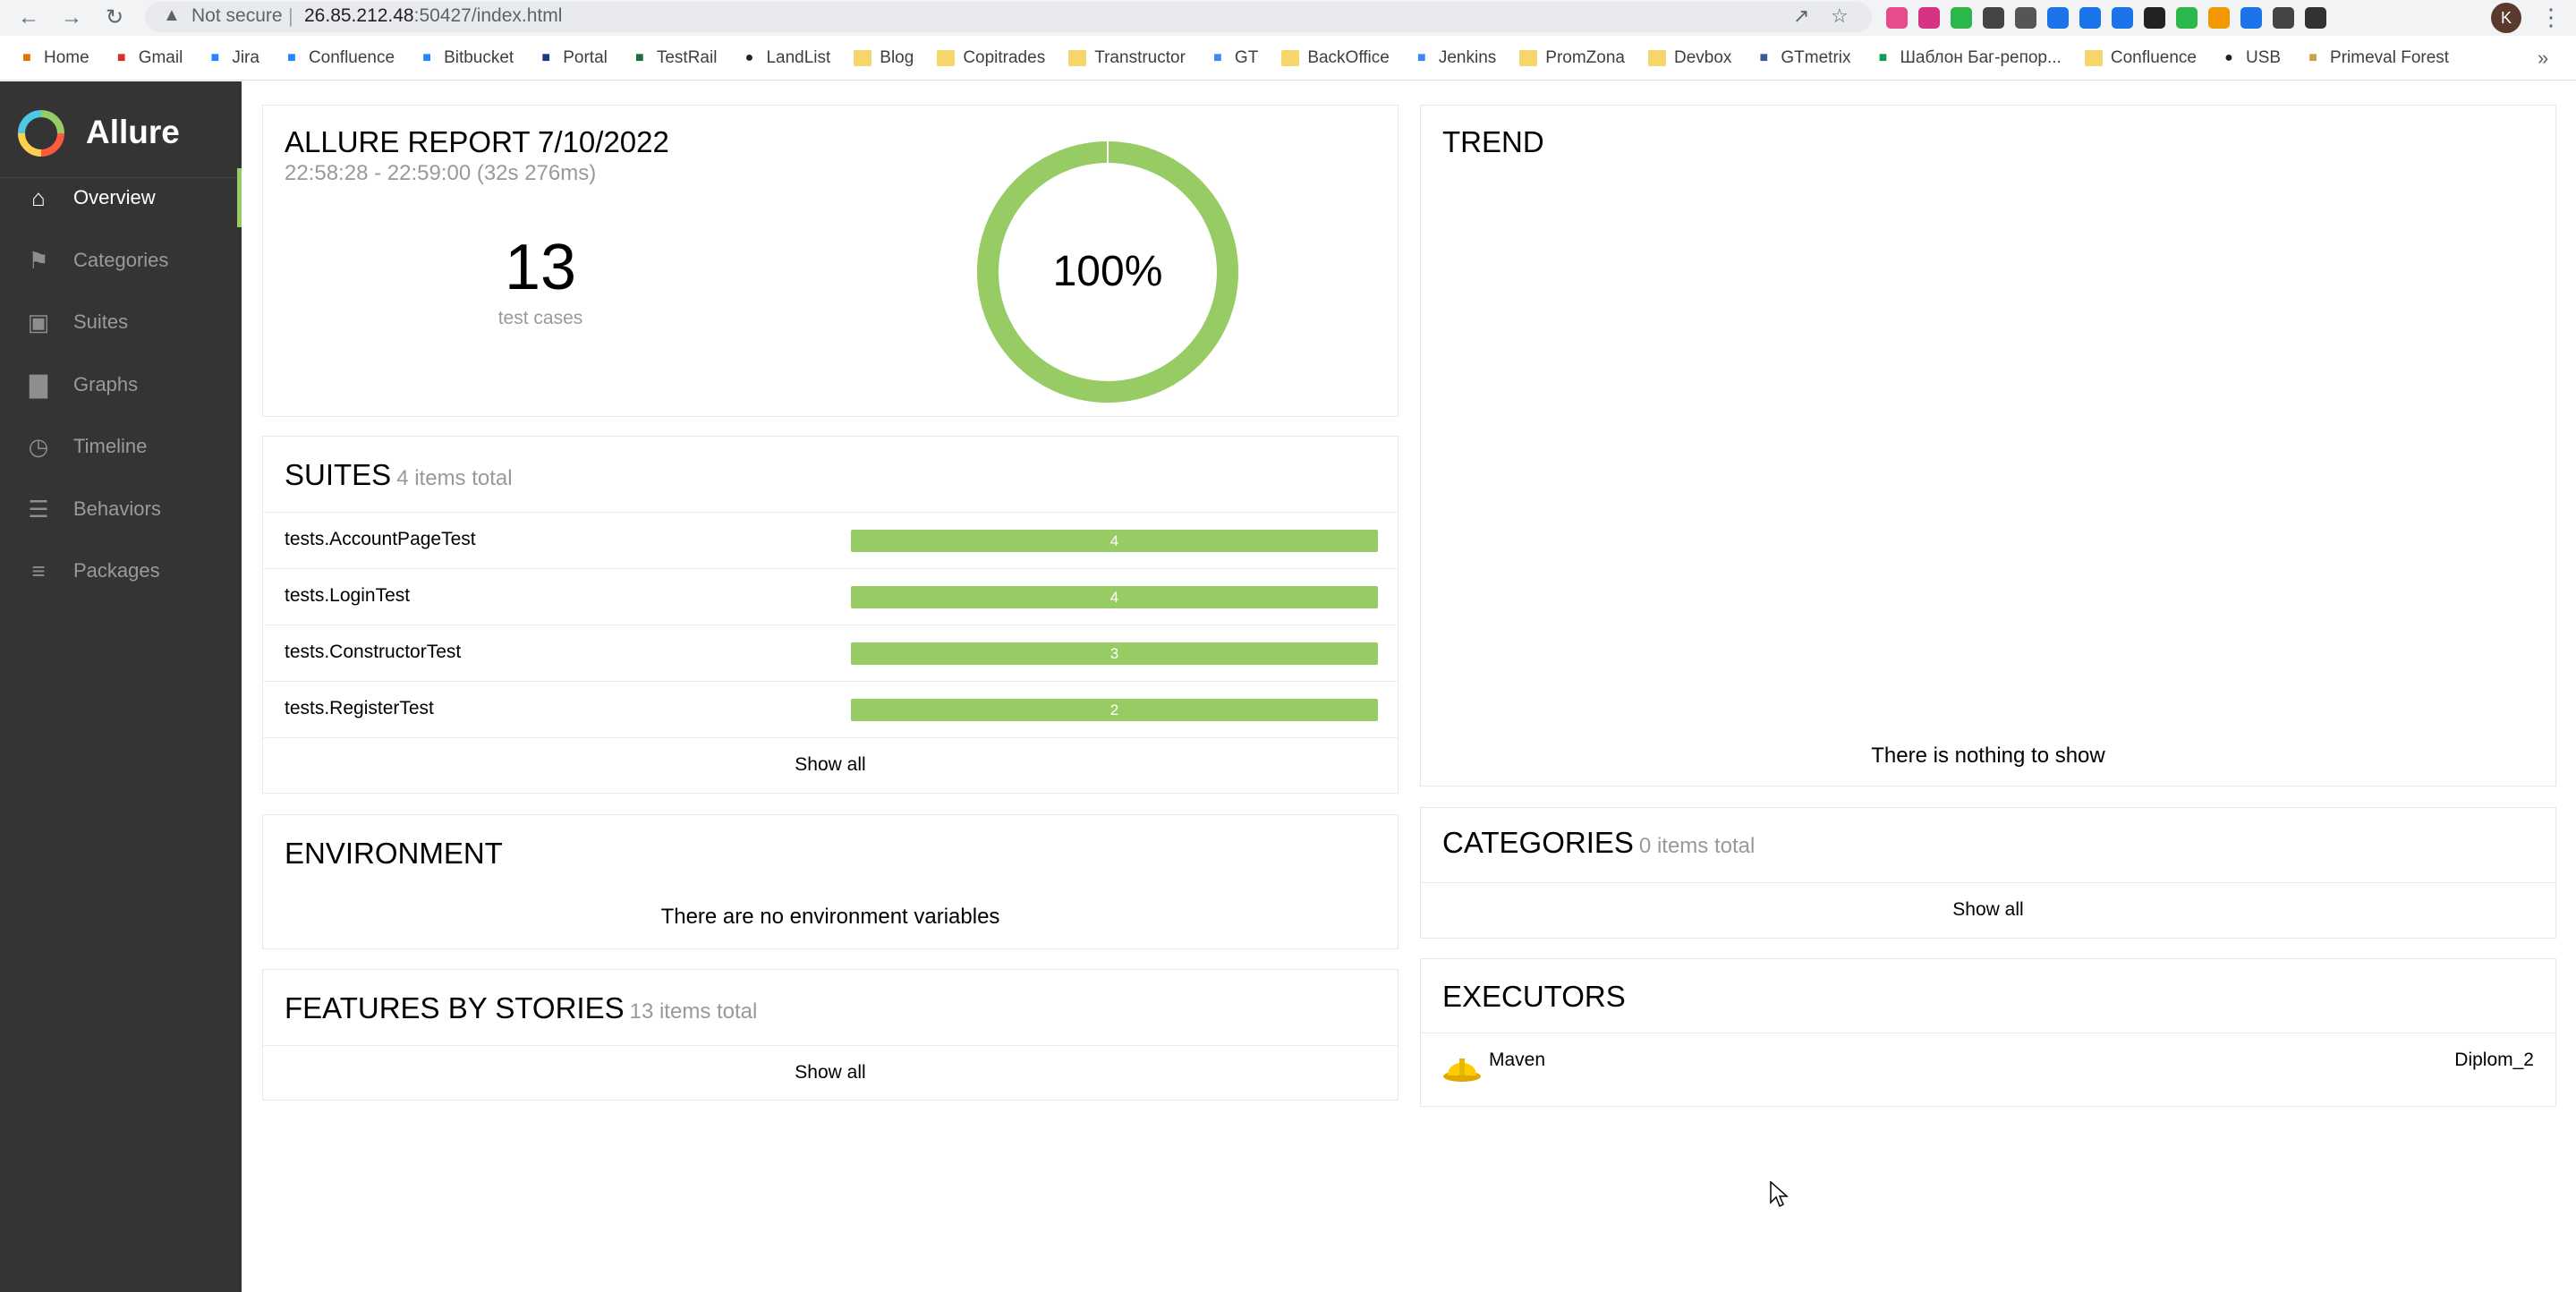 This screenshot has width=2576, height=1292. Describe the element at coordinates (1689, 58) in the screenshot. I see `bookmark-item: Devbox` at that location.